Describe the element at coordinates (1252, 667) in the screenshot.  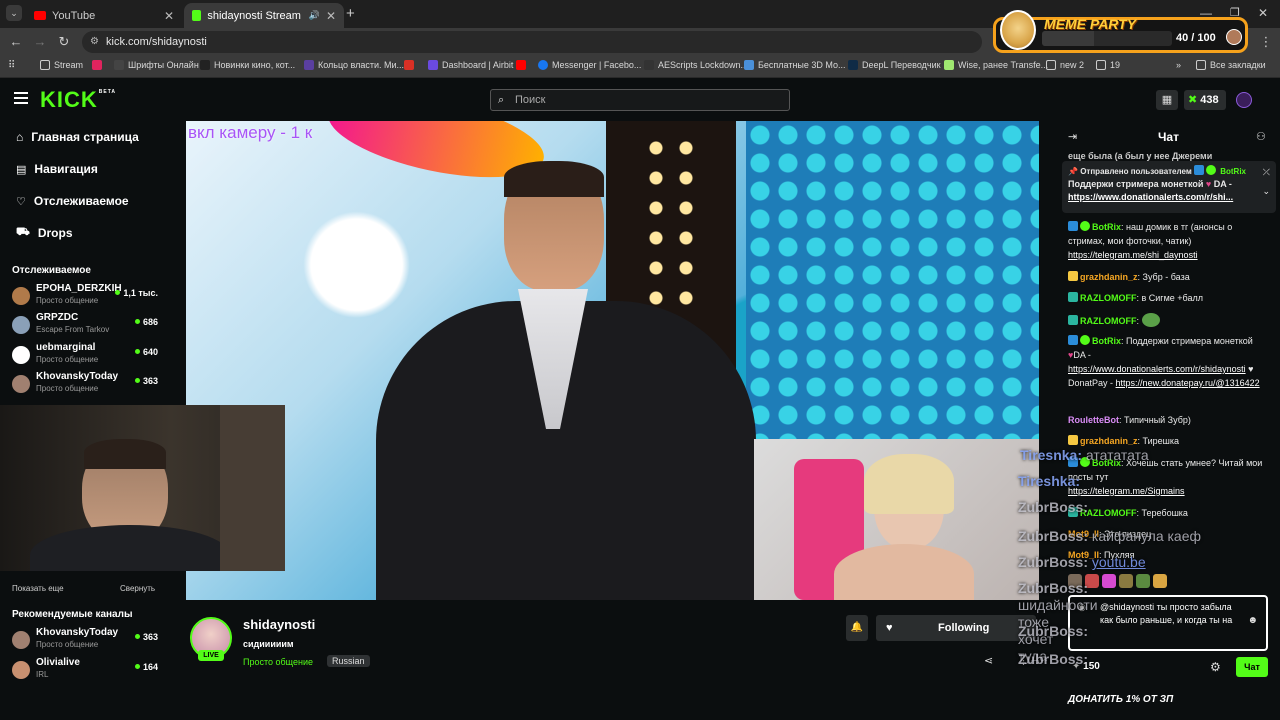
I see `send-chat-button: Чат` at that location.